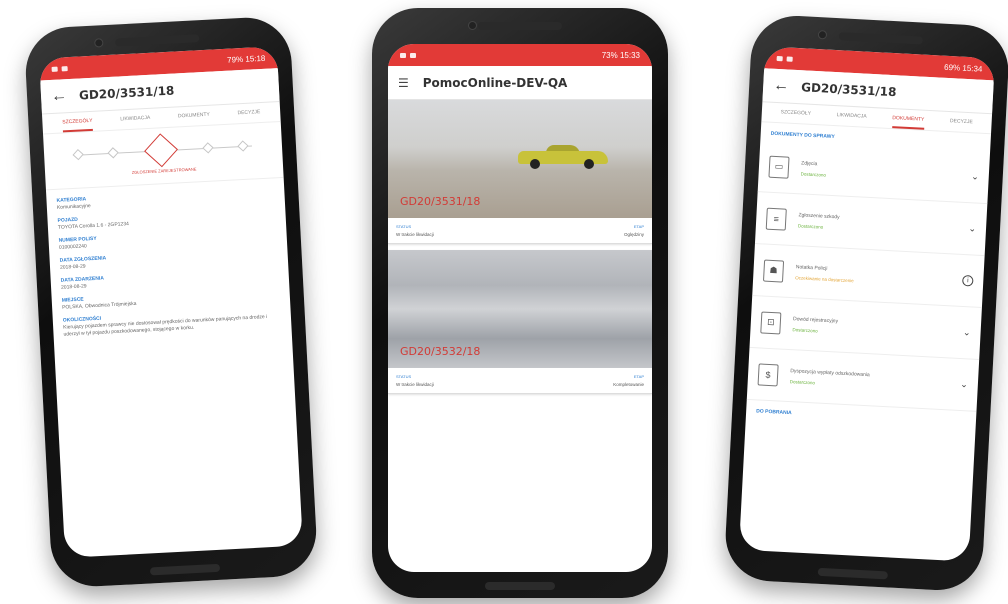 The height and width of the screenshot is (604, 1008). What do you see at coordinates (776, 219) in the screenshot?
I see `document-icon: ≡` at bounding box center [776, 219].